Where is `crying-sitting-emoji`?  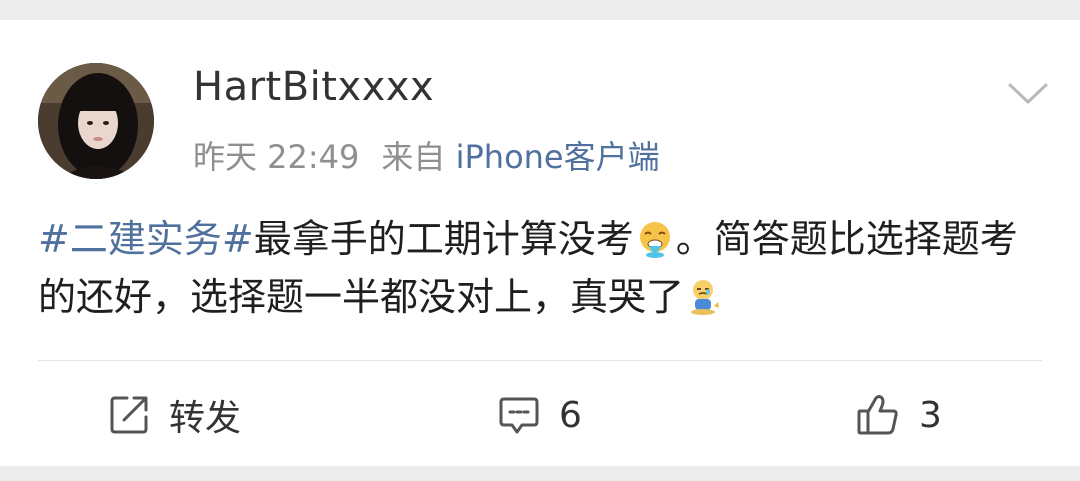
crying-sitting-emoji is located at coordinates (705, 297).